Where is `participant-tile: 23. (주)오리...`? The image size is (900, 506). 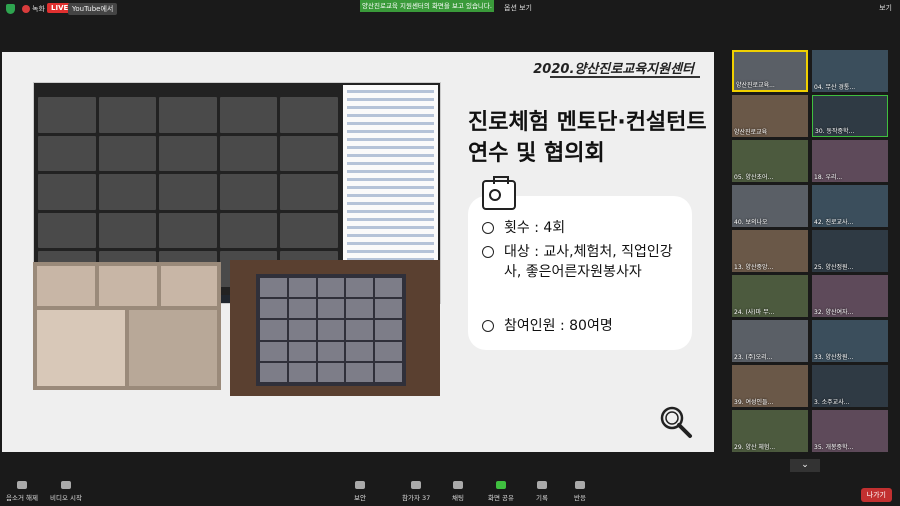
participant-tile: 23. (주)오리... is located at coordinates (770, 341).